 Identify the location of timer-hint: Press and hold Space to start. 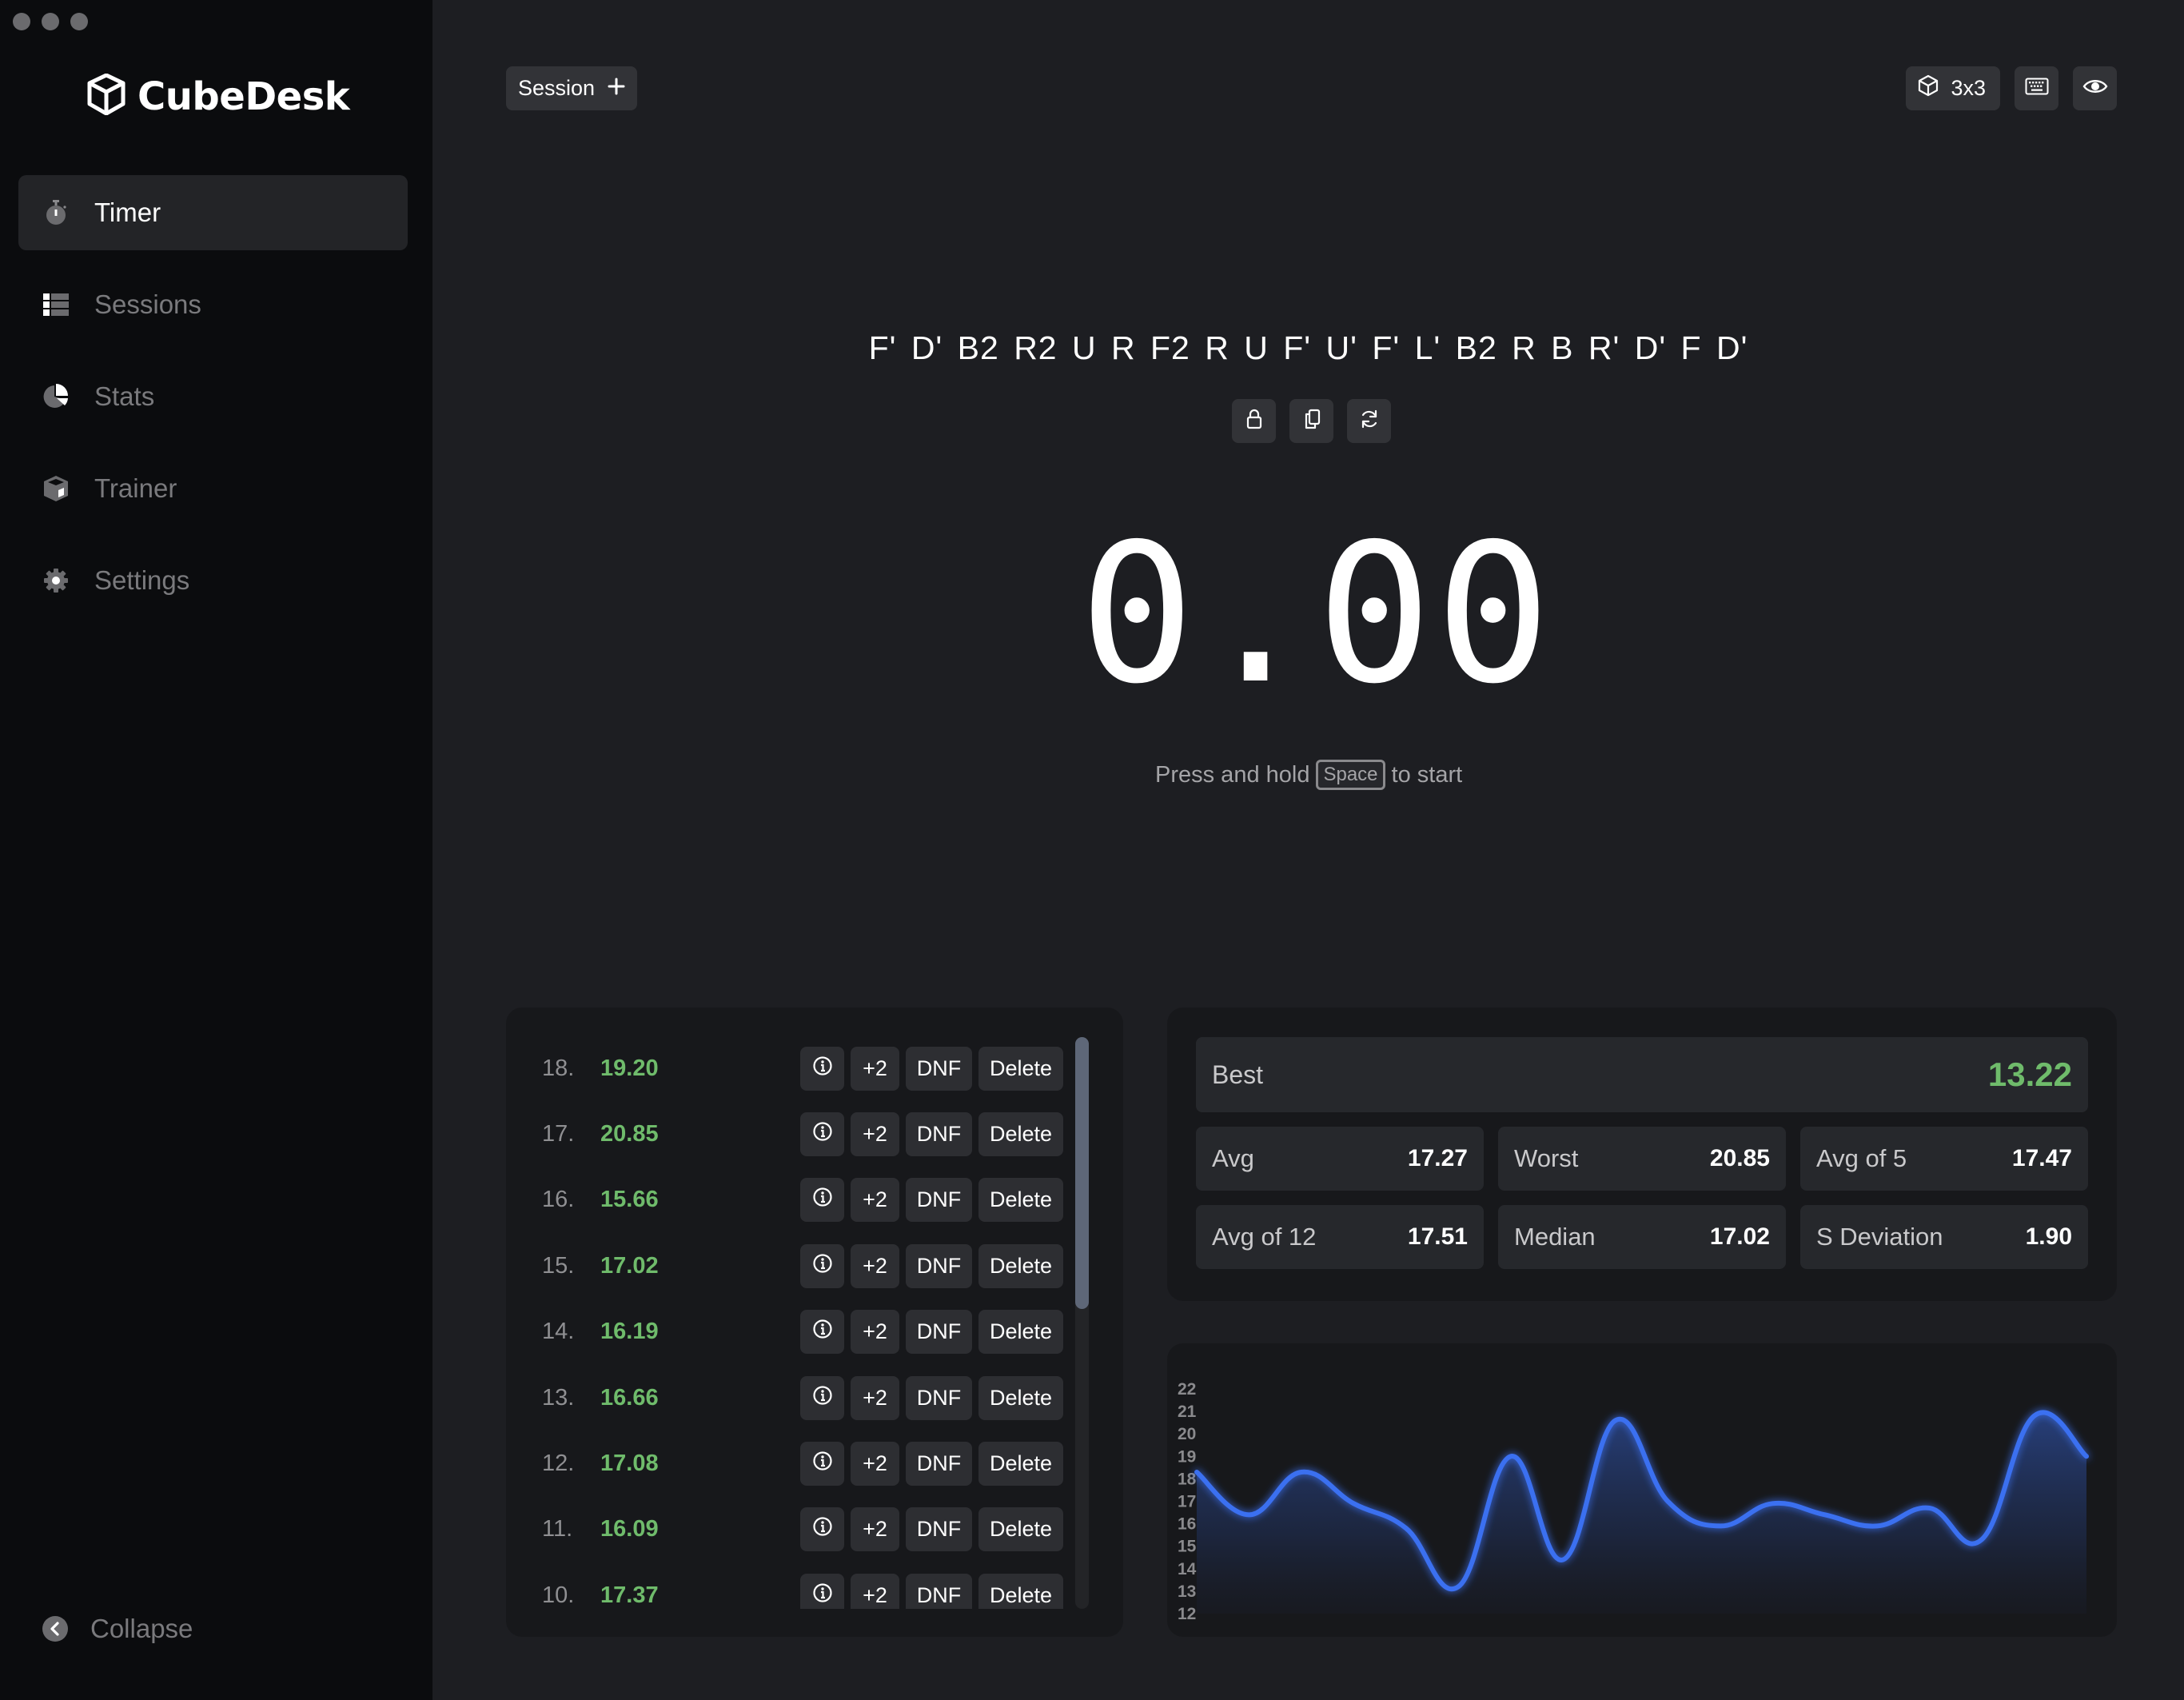
(1308, 775).